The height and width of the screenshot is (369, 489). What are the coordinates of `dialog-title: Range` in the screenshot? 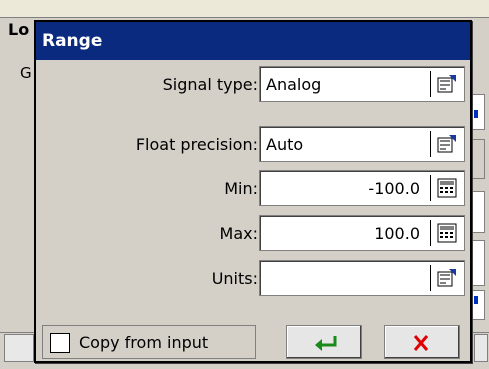 It's located at (72, 41).